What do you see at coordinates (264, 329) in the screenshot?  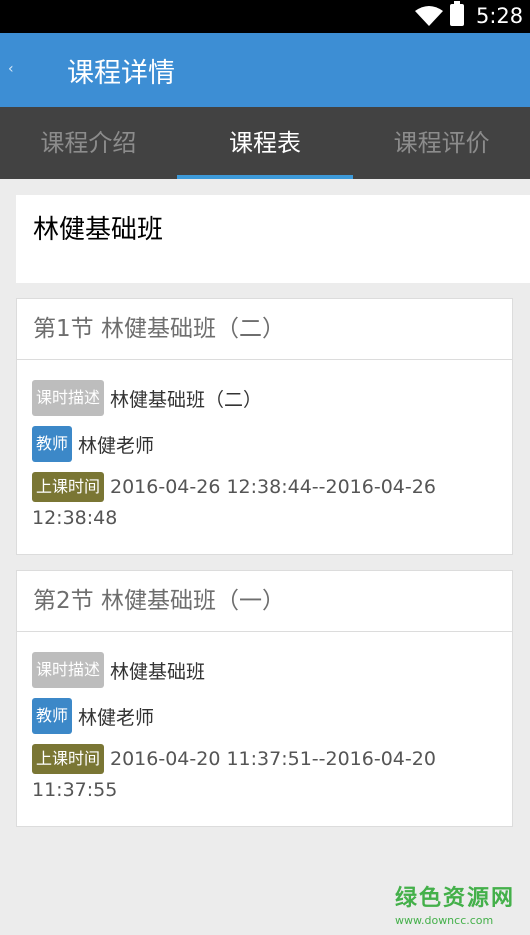 I see `lesson-header: 第1节 林健基础班（二）` at bounding box center [264, 329].